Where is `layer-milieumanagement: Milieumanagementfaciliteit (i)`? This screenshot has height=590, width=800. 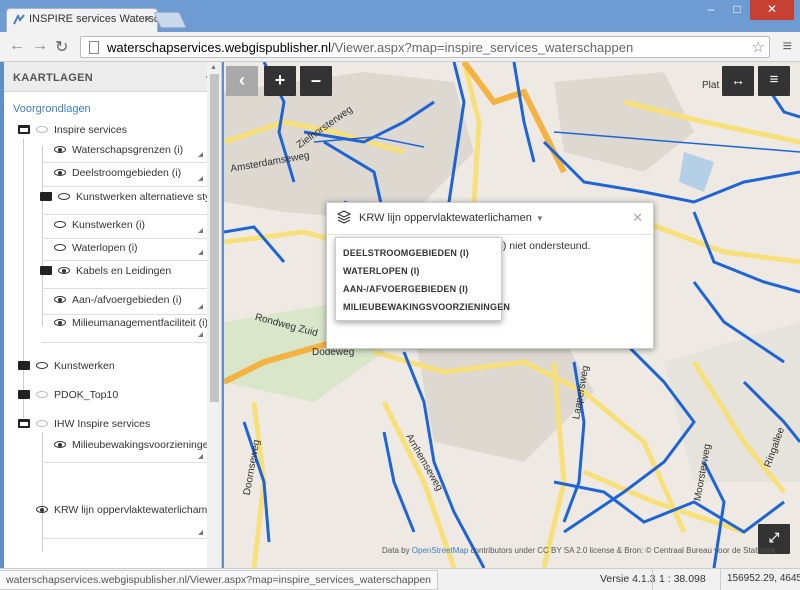
layer-milieumanagement: Milieumanagementfaciliteit (i) is located at coordinates (131, 327).